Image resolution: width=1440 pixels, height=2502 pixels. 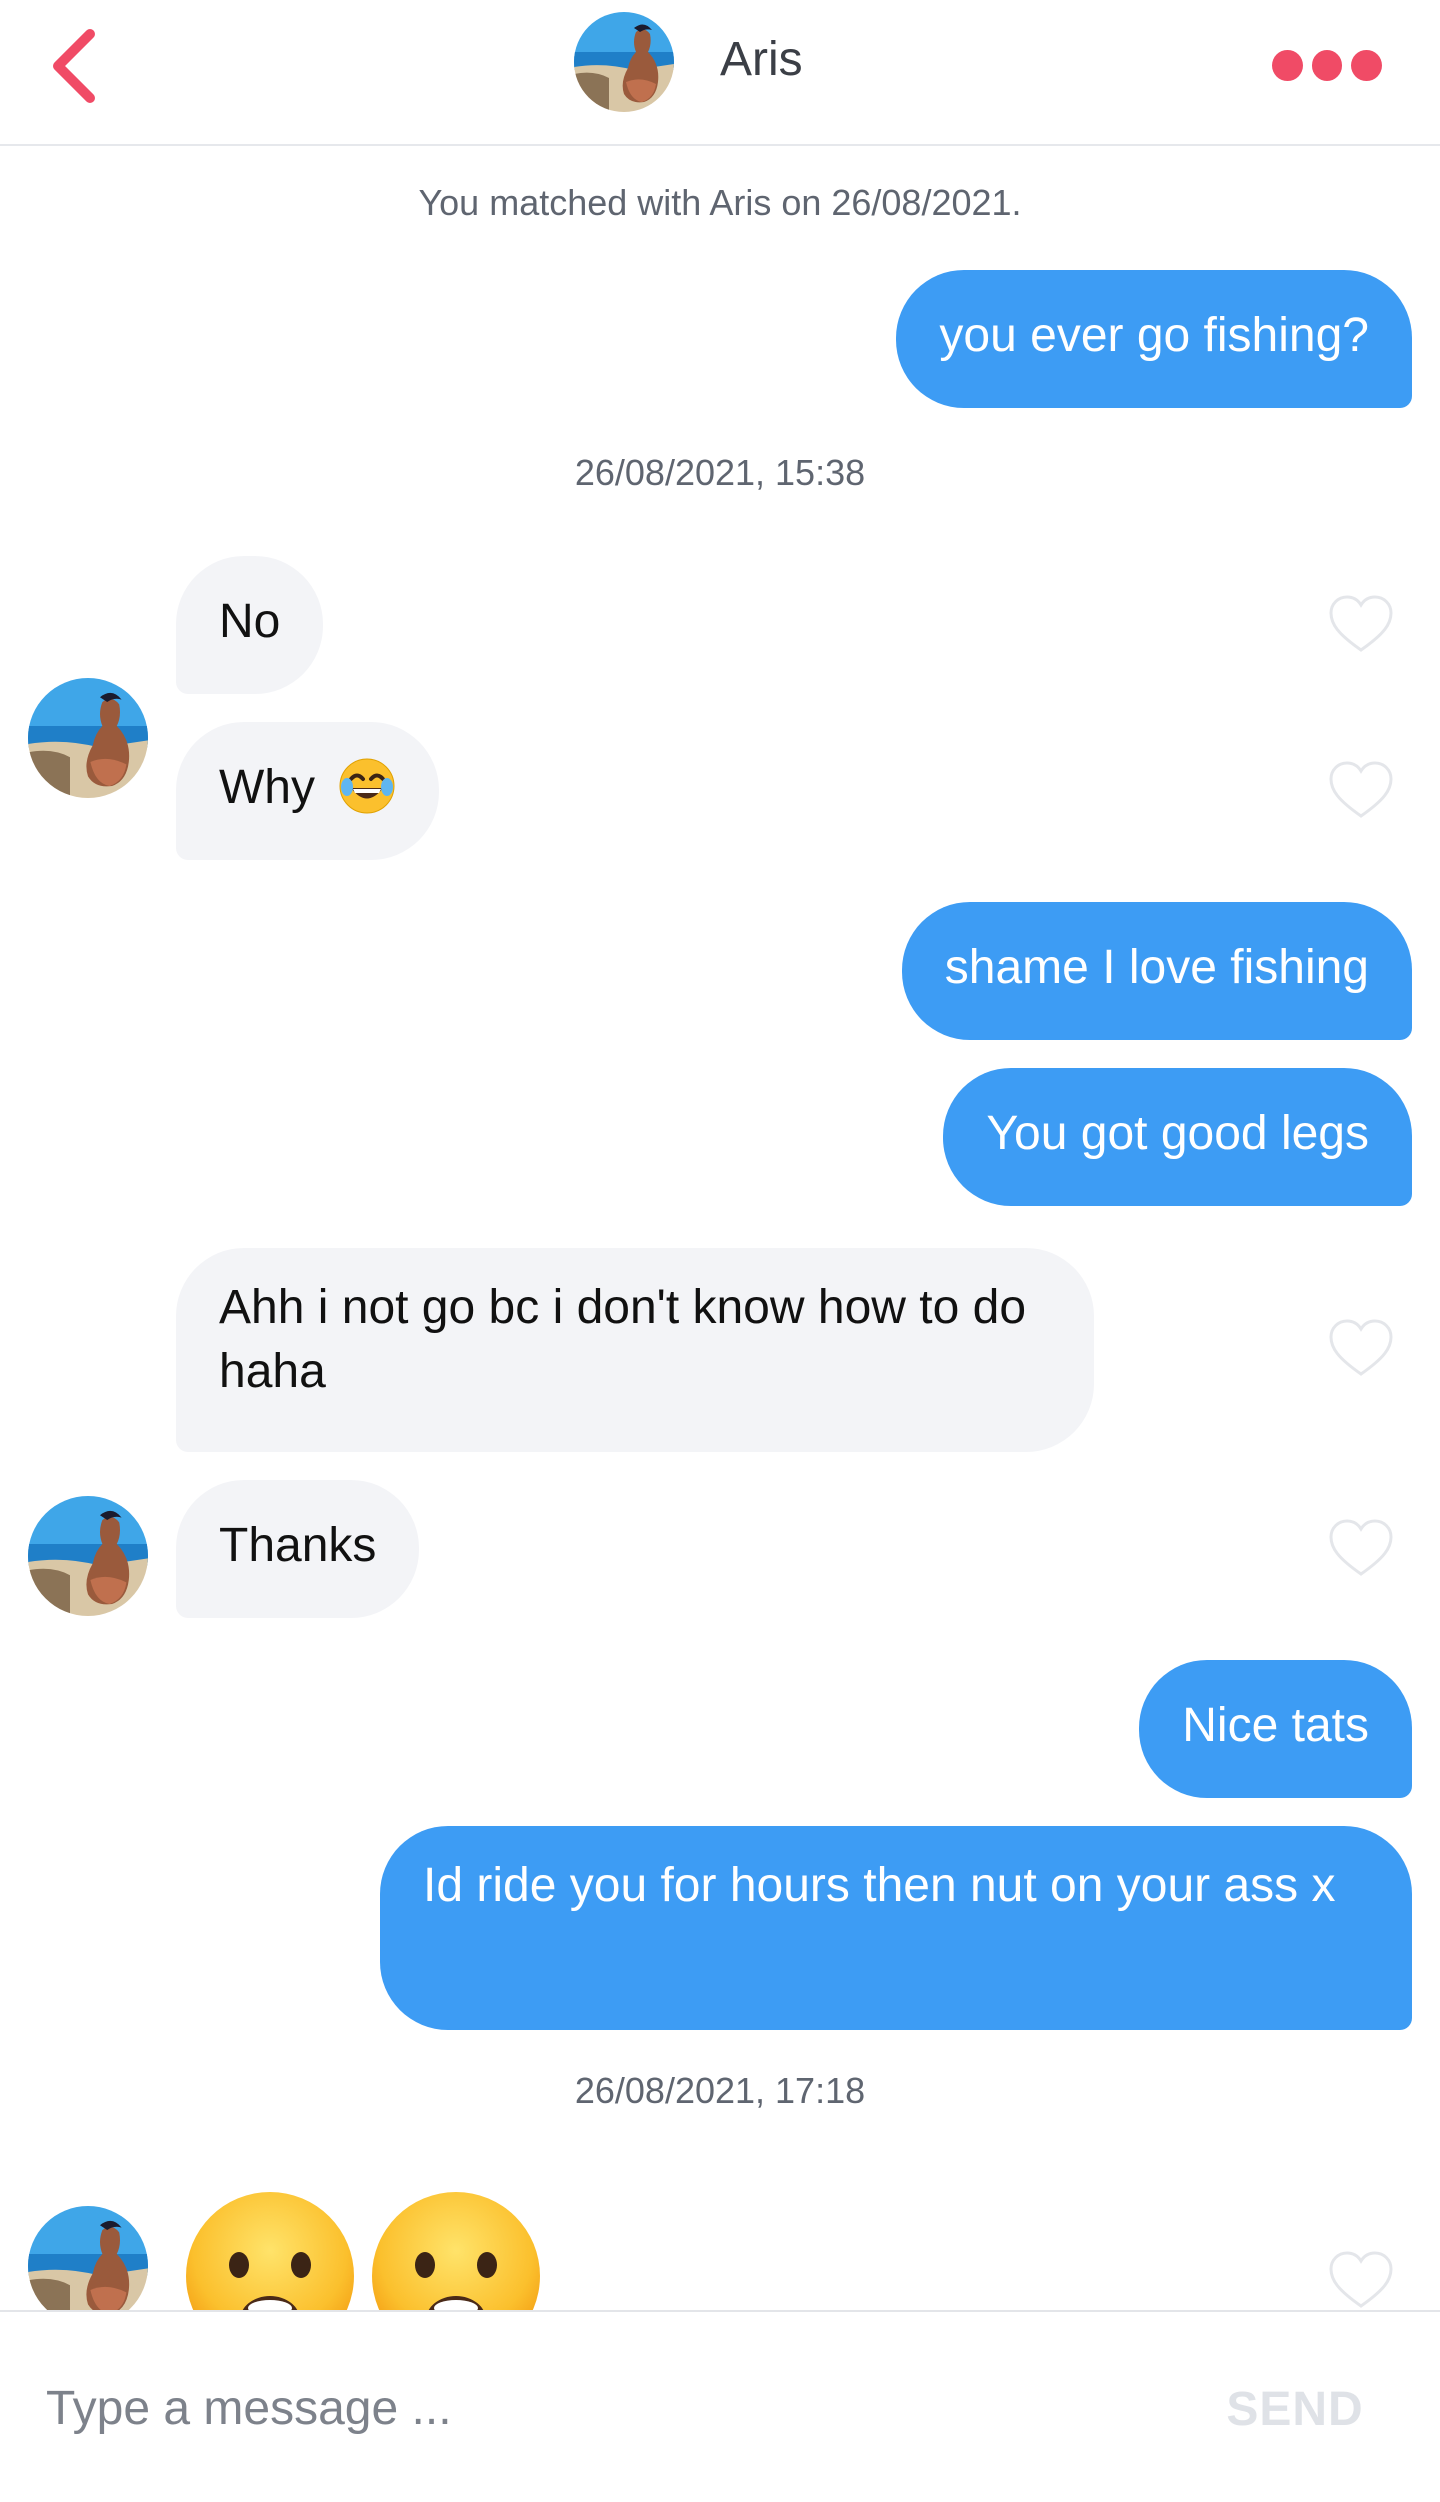 I want to click on timestamp: 26/08/2021, 17:18, so click(x=720, y=2090).